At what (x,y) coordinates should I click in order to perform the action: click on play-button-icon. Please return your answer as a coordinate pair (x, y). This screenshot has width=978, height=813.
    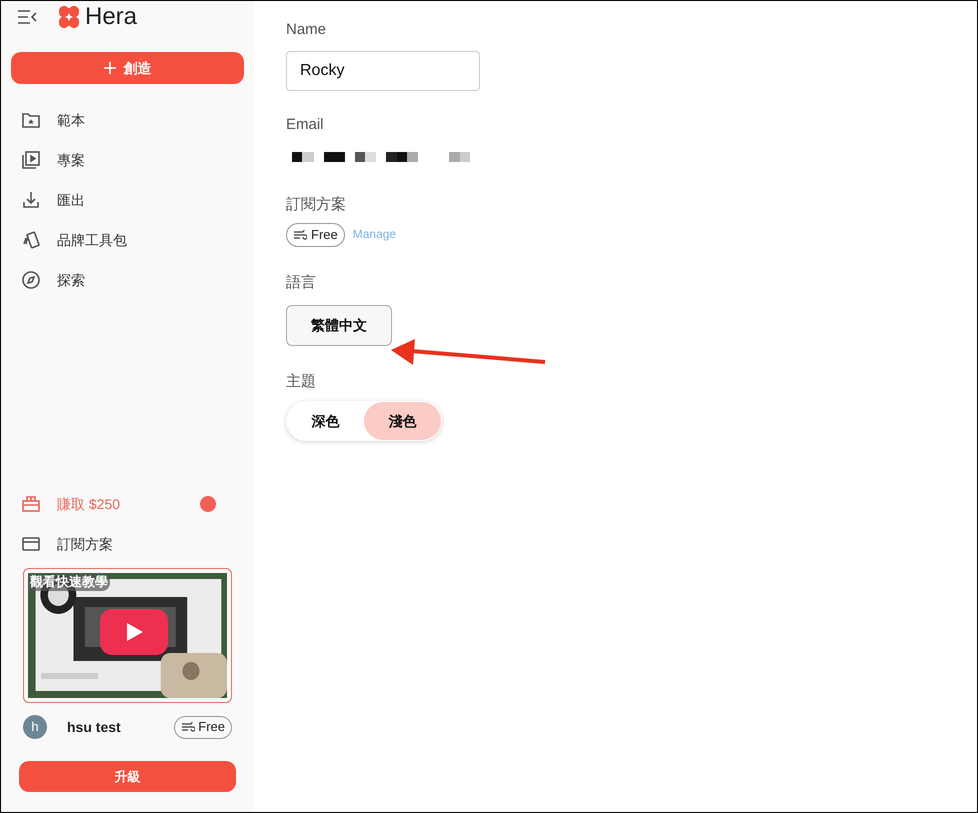
    Looking at the image, I should click on (134, 632).